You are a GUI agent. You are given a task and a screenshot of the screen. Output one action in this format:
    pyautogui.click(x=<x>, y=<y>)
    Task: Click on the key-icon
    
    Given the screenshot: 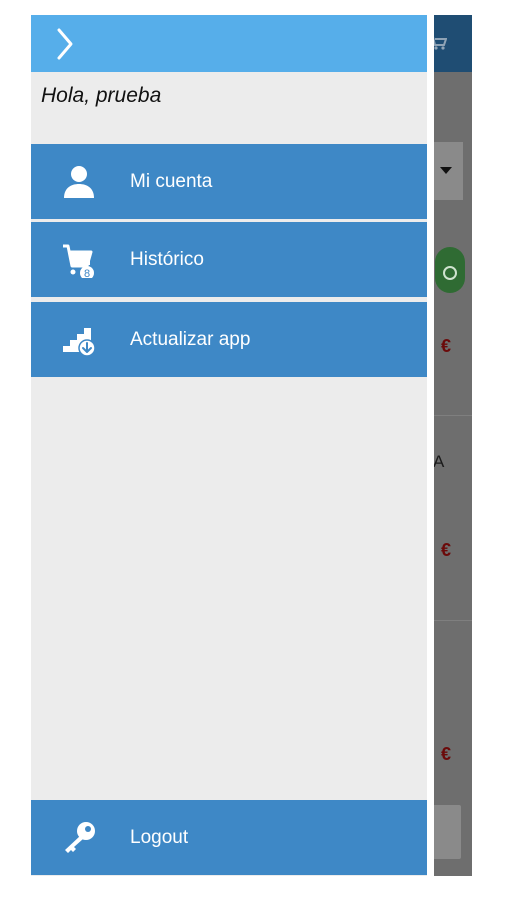 What is the action you would take?
    pyautogui.click(x=80, y=837)
    